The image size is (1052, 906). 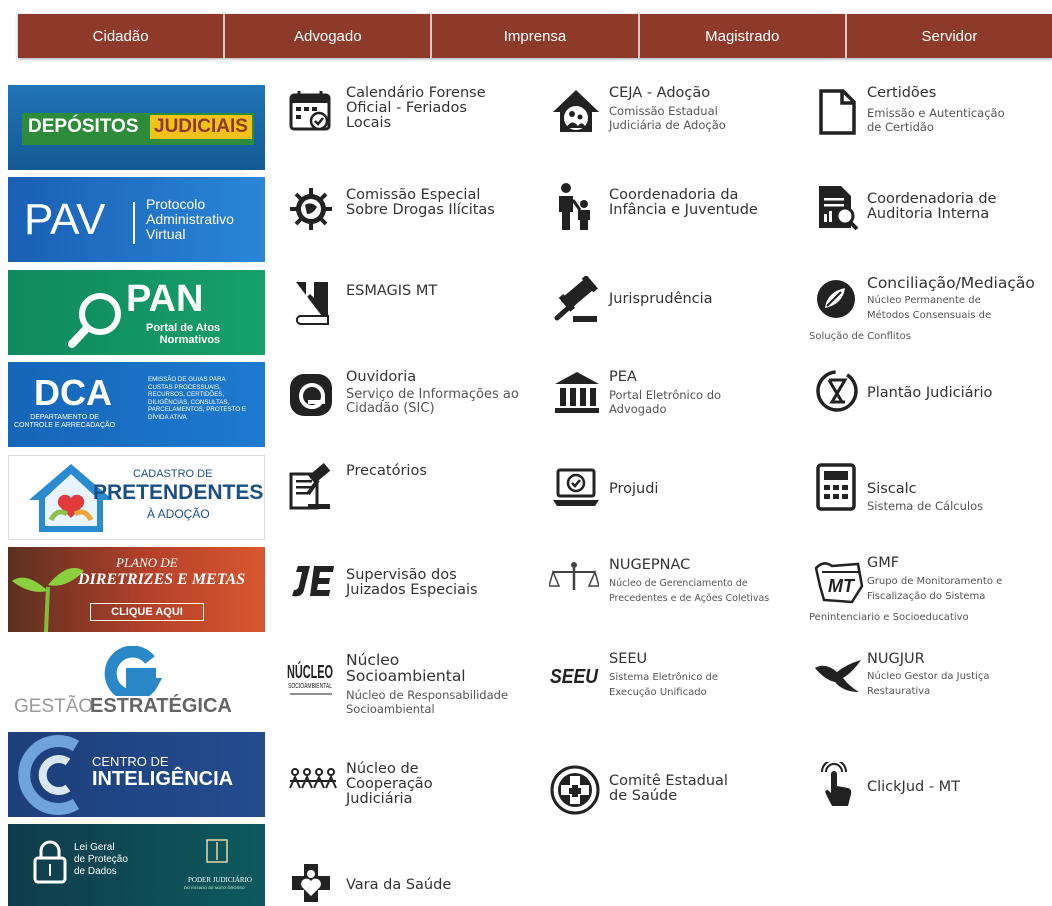 I want to click on padlock-icon, so click(x=50, y=862).